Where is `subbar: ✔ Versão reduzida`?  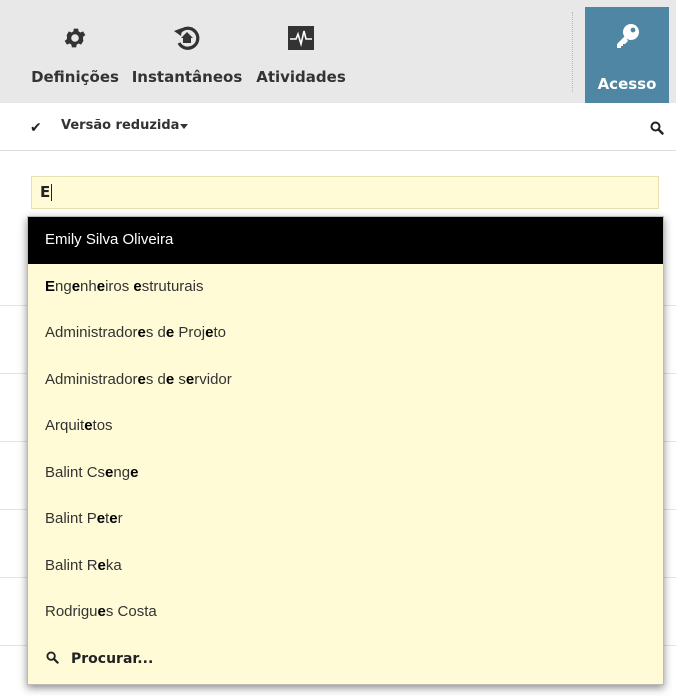
subbar: ✔ Versão reduzida is located at coordinates (338, 127).